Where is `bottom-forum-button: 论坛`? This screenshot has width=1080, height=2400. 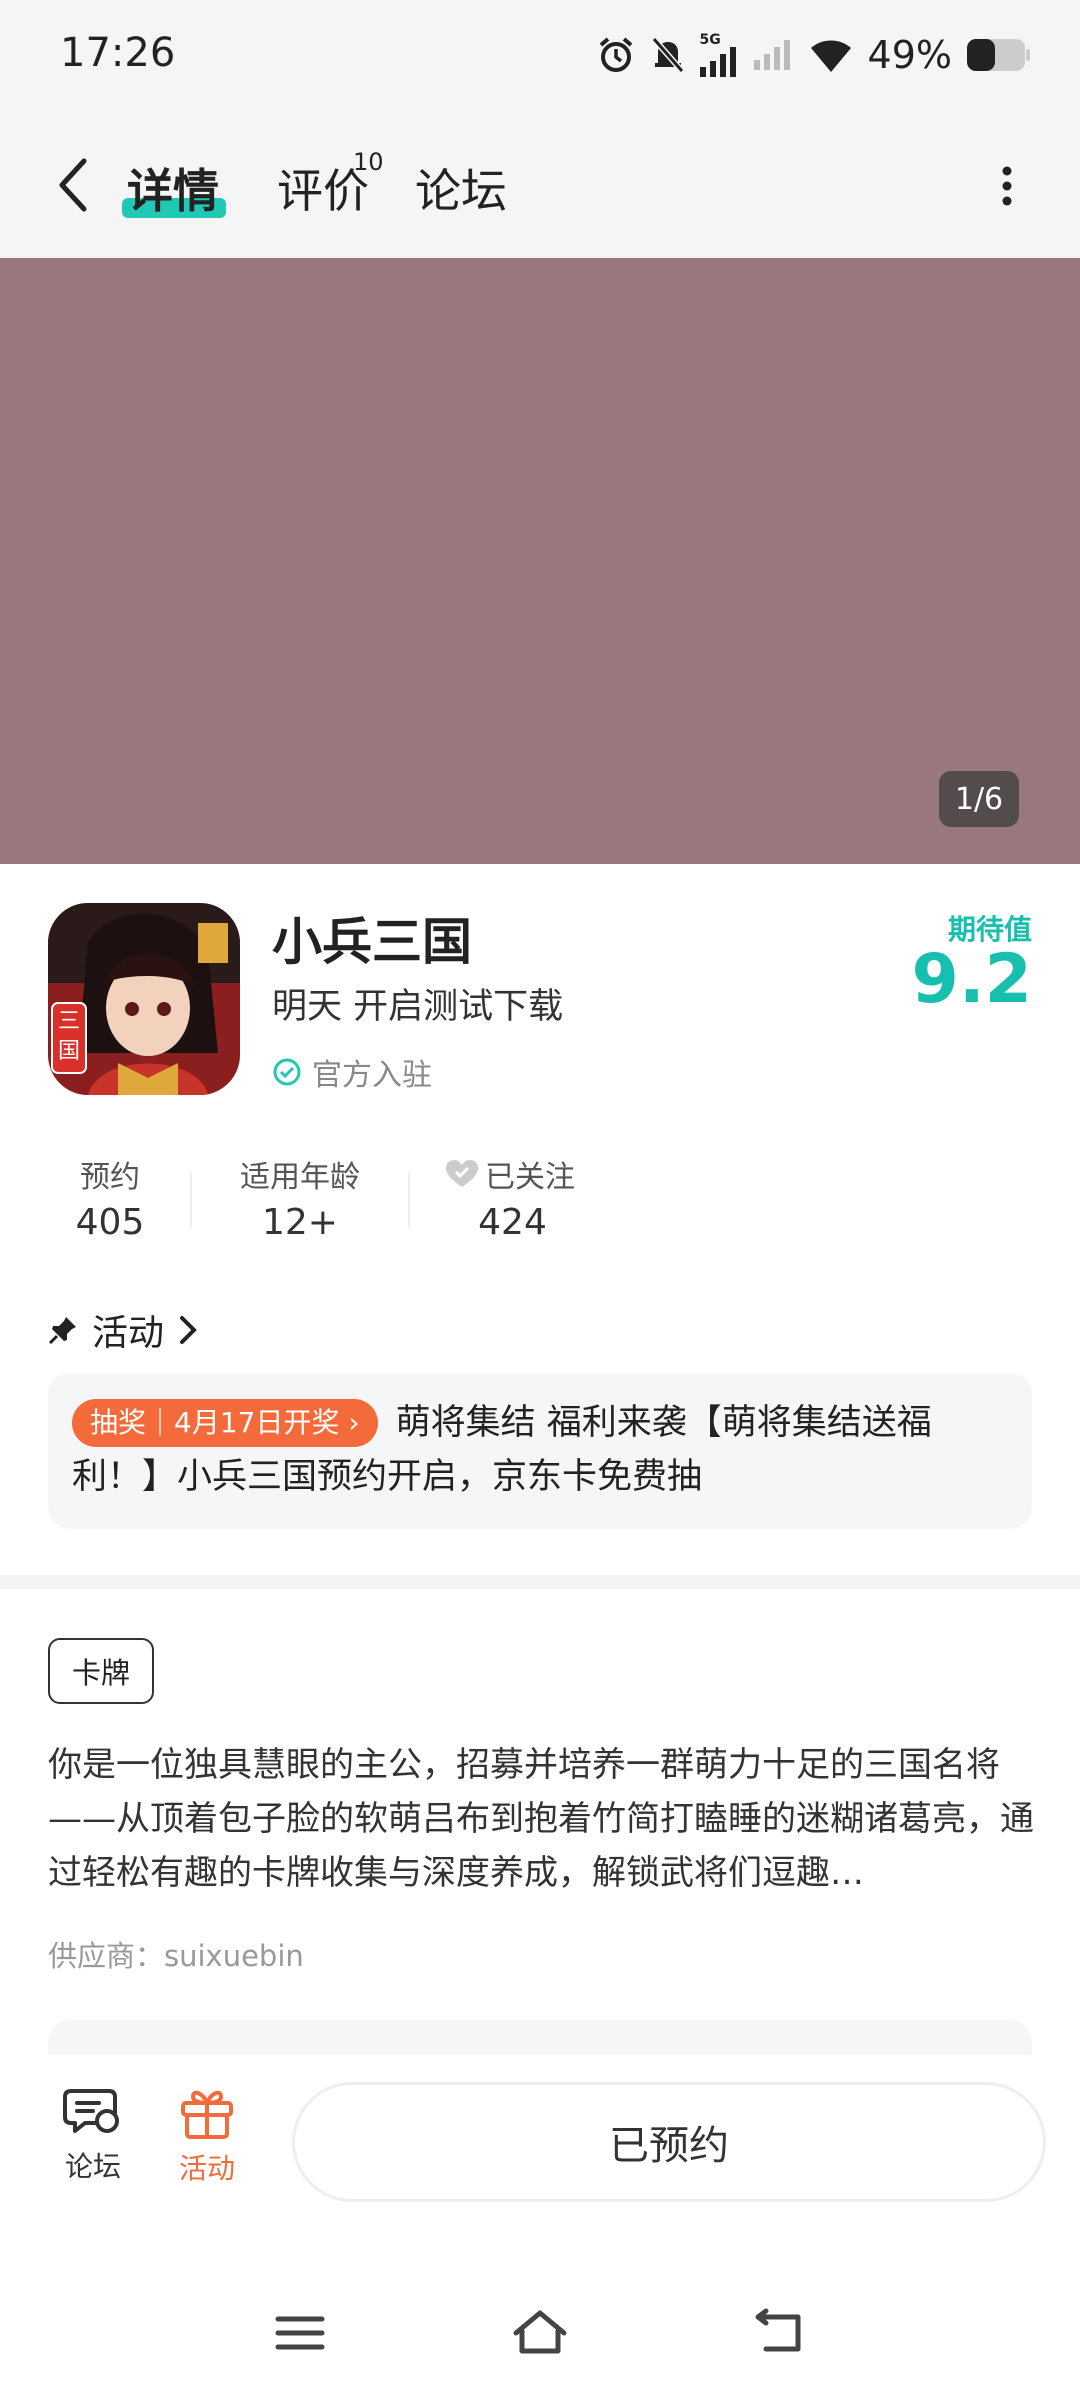
bottom-forum-button: 论坛 is located at coordinates (93, 2135).